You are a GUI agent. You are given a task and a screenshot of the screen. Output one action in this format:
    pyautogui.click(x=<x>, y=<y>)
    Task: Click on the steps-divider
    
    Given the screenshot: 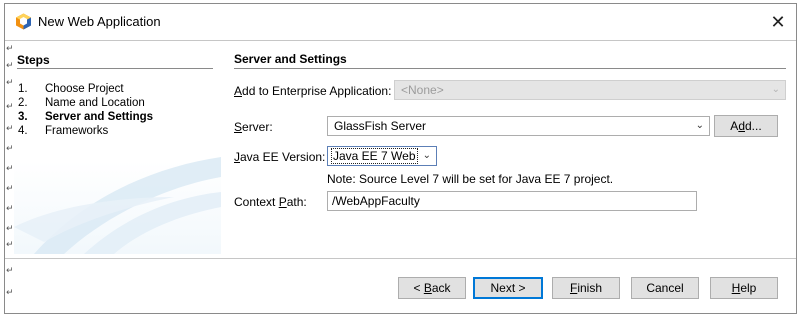 What is the action you would take?
    pyautogui.click(x=115, y=68)
    